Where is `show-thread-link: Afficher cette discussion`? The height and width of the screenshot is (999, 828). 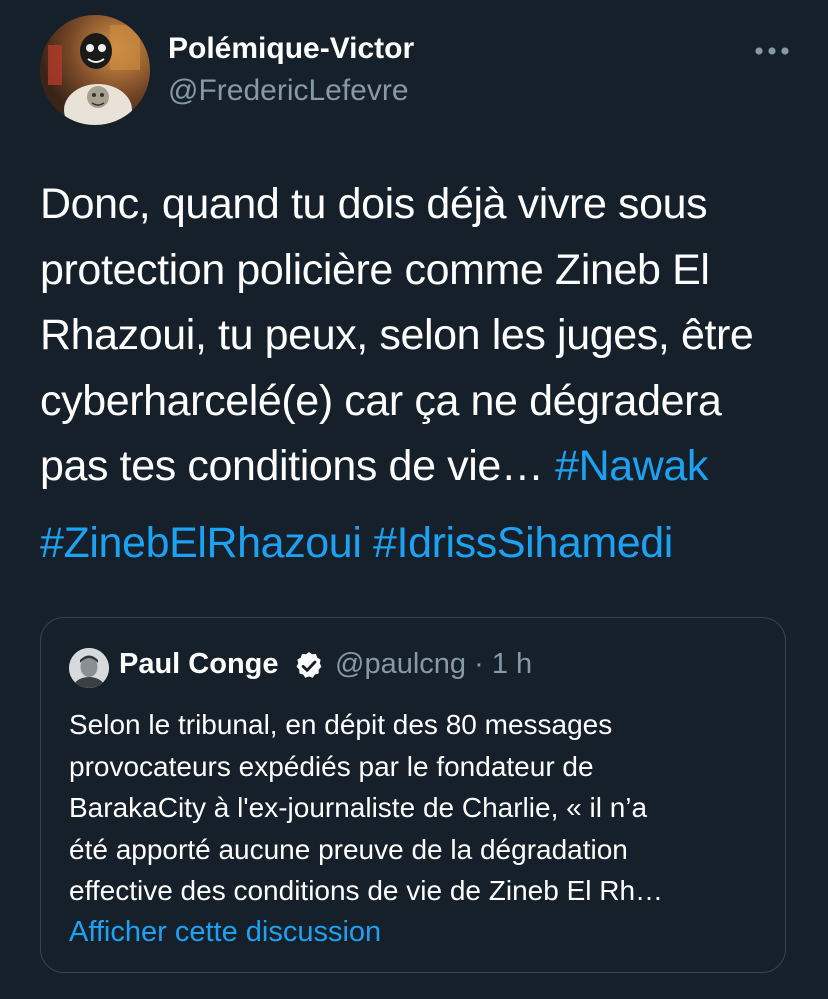
show-thread-link: Afficher cette discussion is located at coordinates (225, 932).